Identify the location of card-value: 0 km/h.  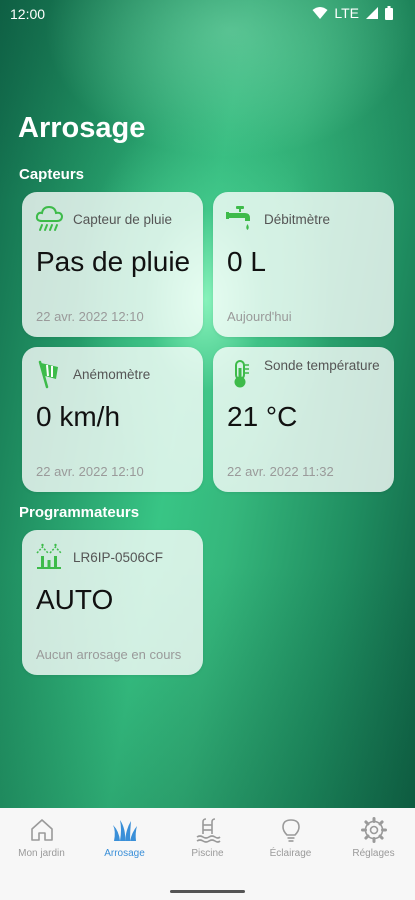
(78, 416).